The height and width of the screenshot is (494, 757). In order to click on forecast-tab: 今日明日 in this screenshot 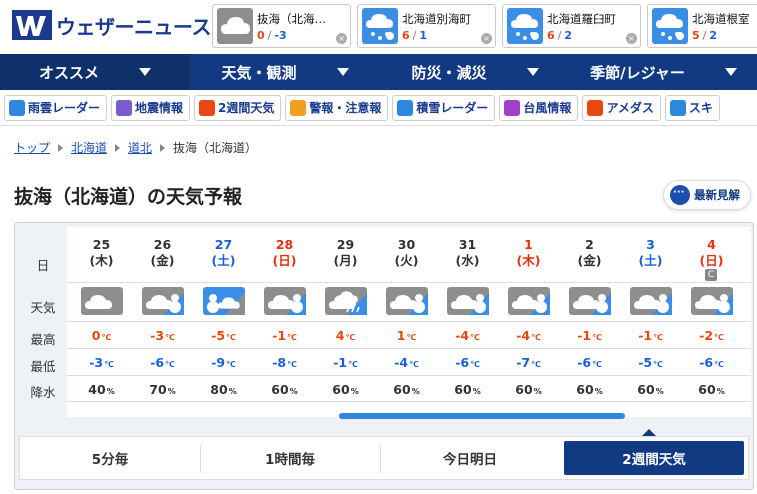, I will do `click(470, 458)`.